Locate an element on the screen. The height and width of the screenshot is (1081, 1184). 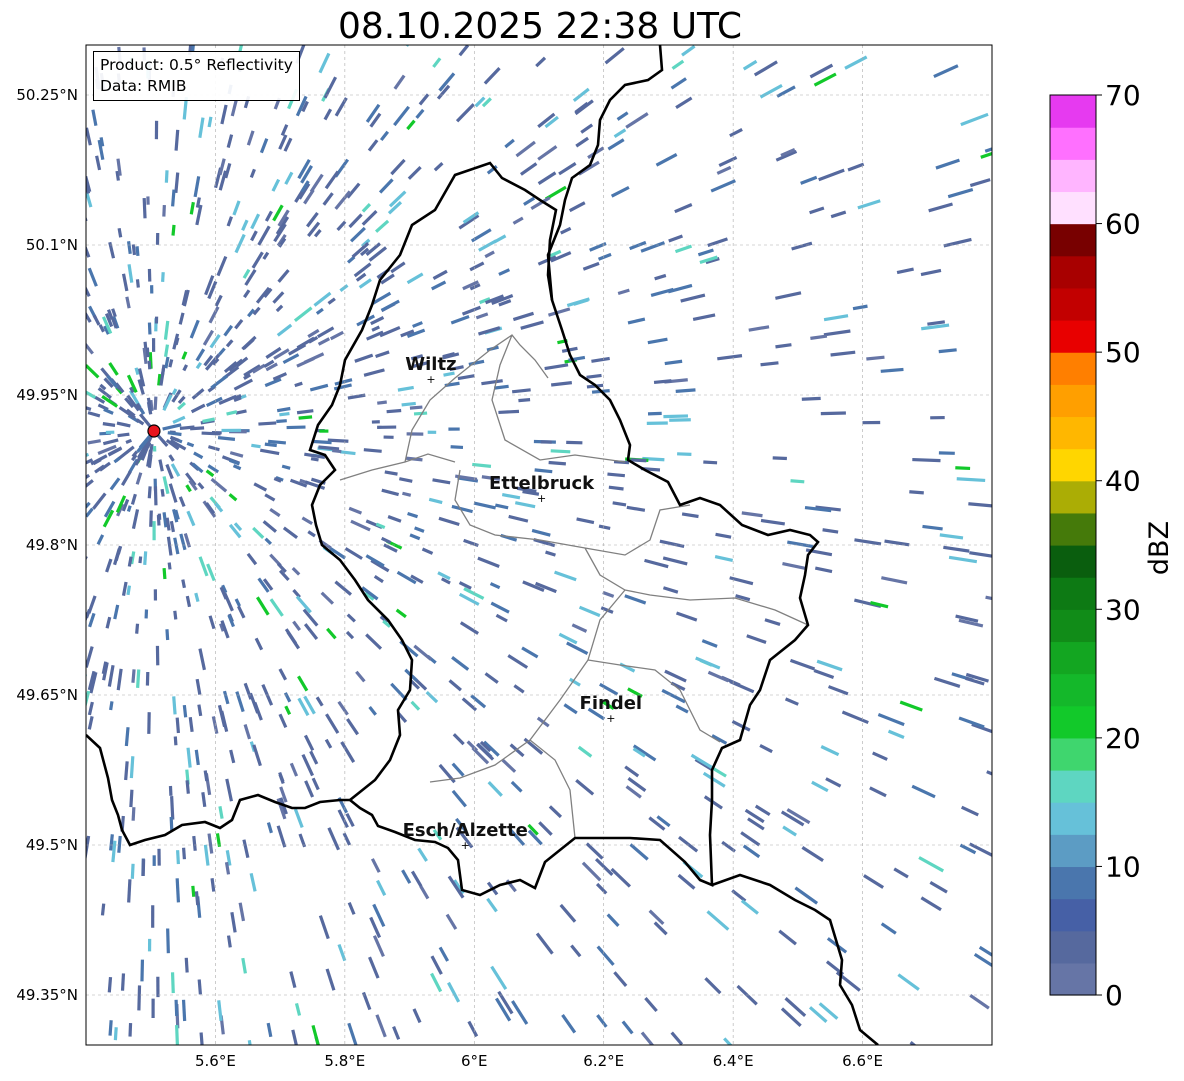
city-label: Findel is located at coordinates (611, 703).